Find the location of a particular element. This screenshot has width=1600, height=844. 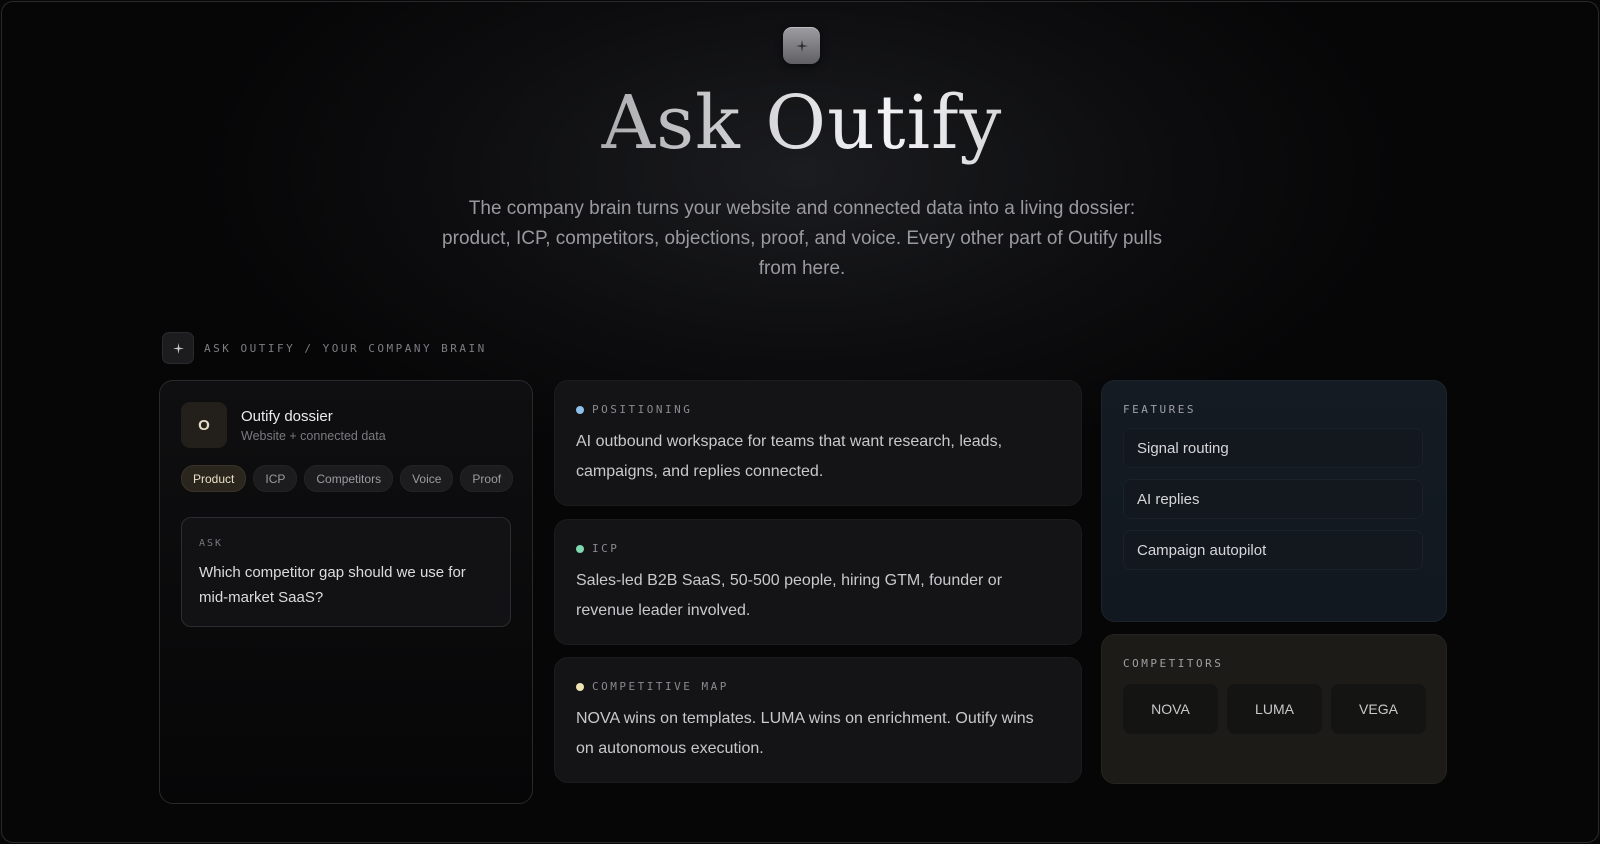

card-label-text: ICP is located at coordinates (606, 548).